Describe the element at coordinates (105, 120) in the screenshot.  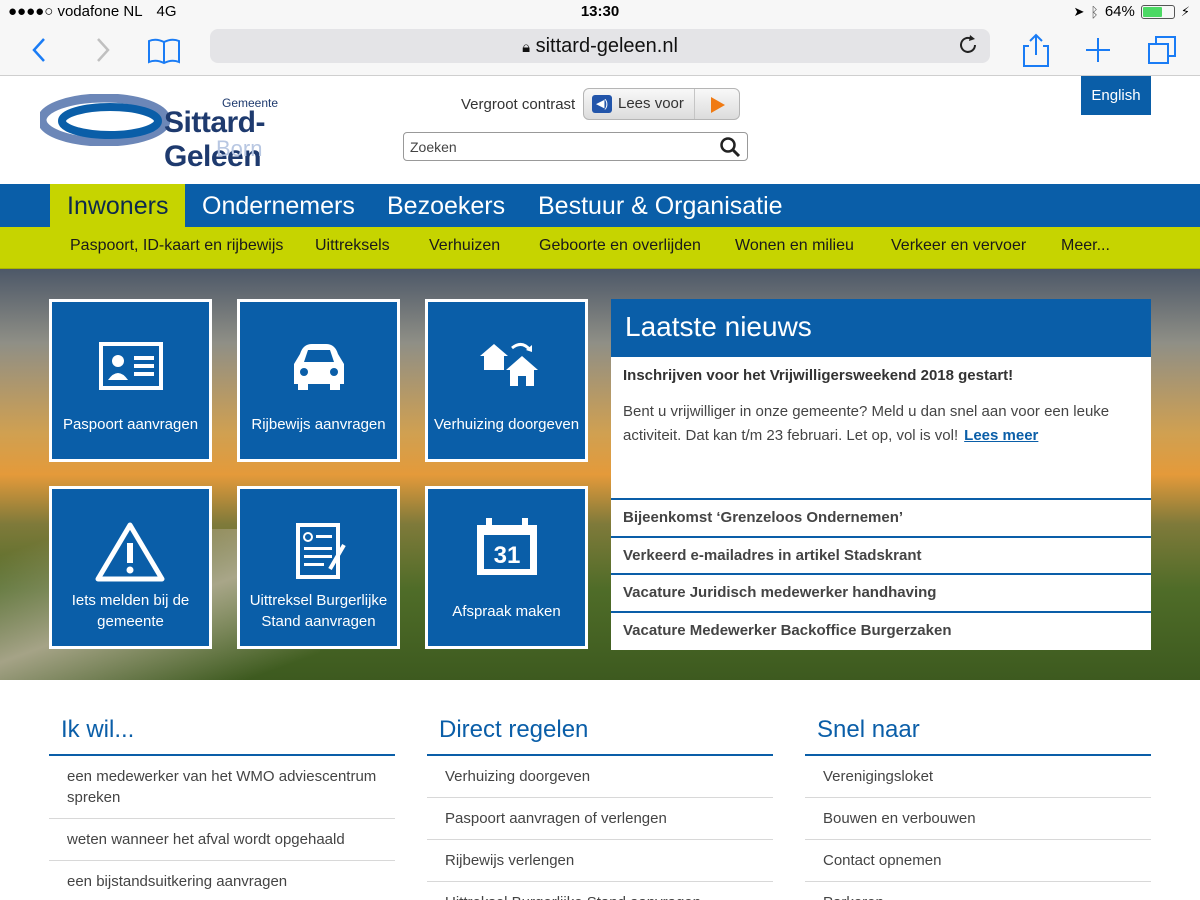
I see `logo-swoosh-icon` at that location.